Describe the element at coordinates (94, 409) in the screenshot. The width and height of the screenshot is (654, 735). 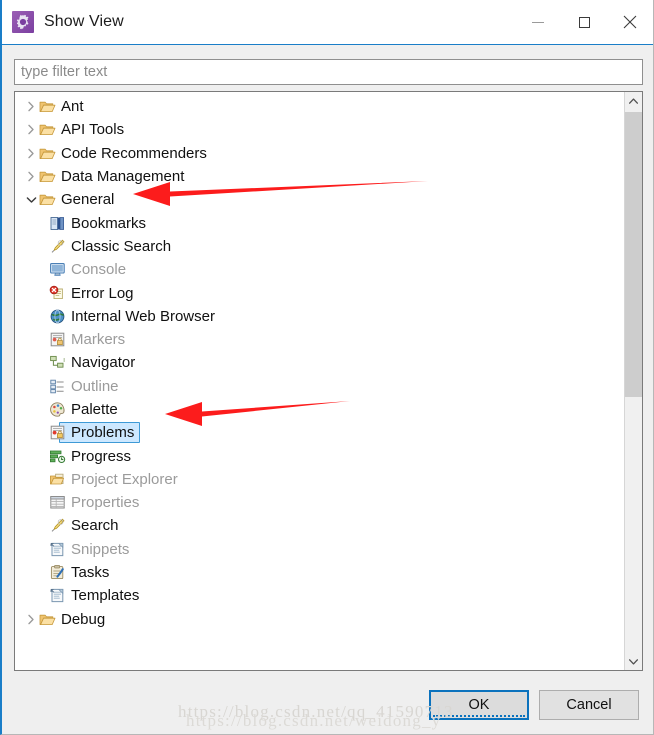
I see `tree-item-label: Palette` at that location.